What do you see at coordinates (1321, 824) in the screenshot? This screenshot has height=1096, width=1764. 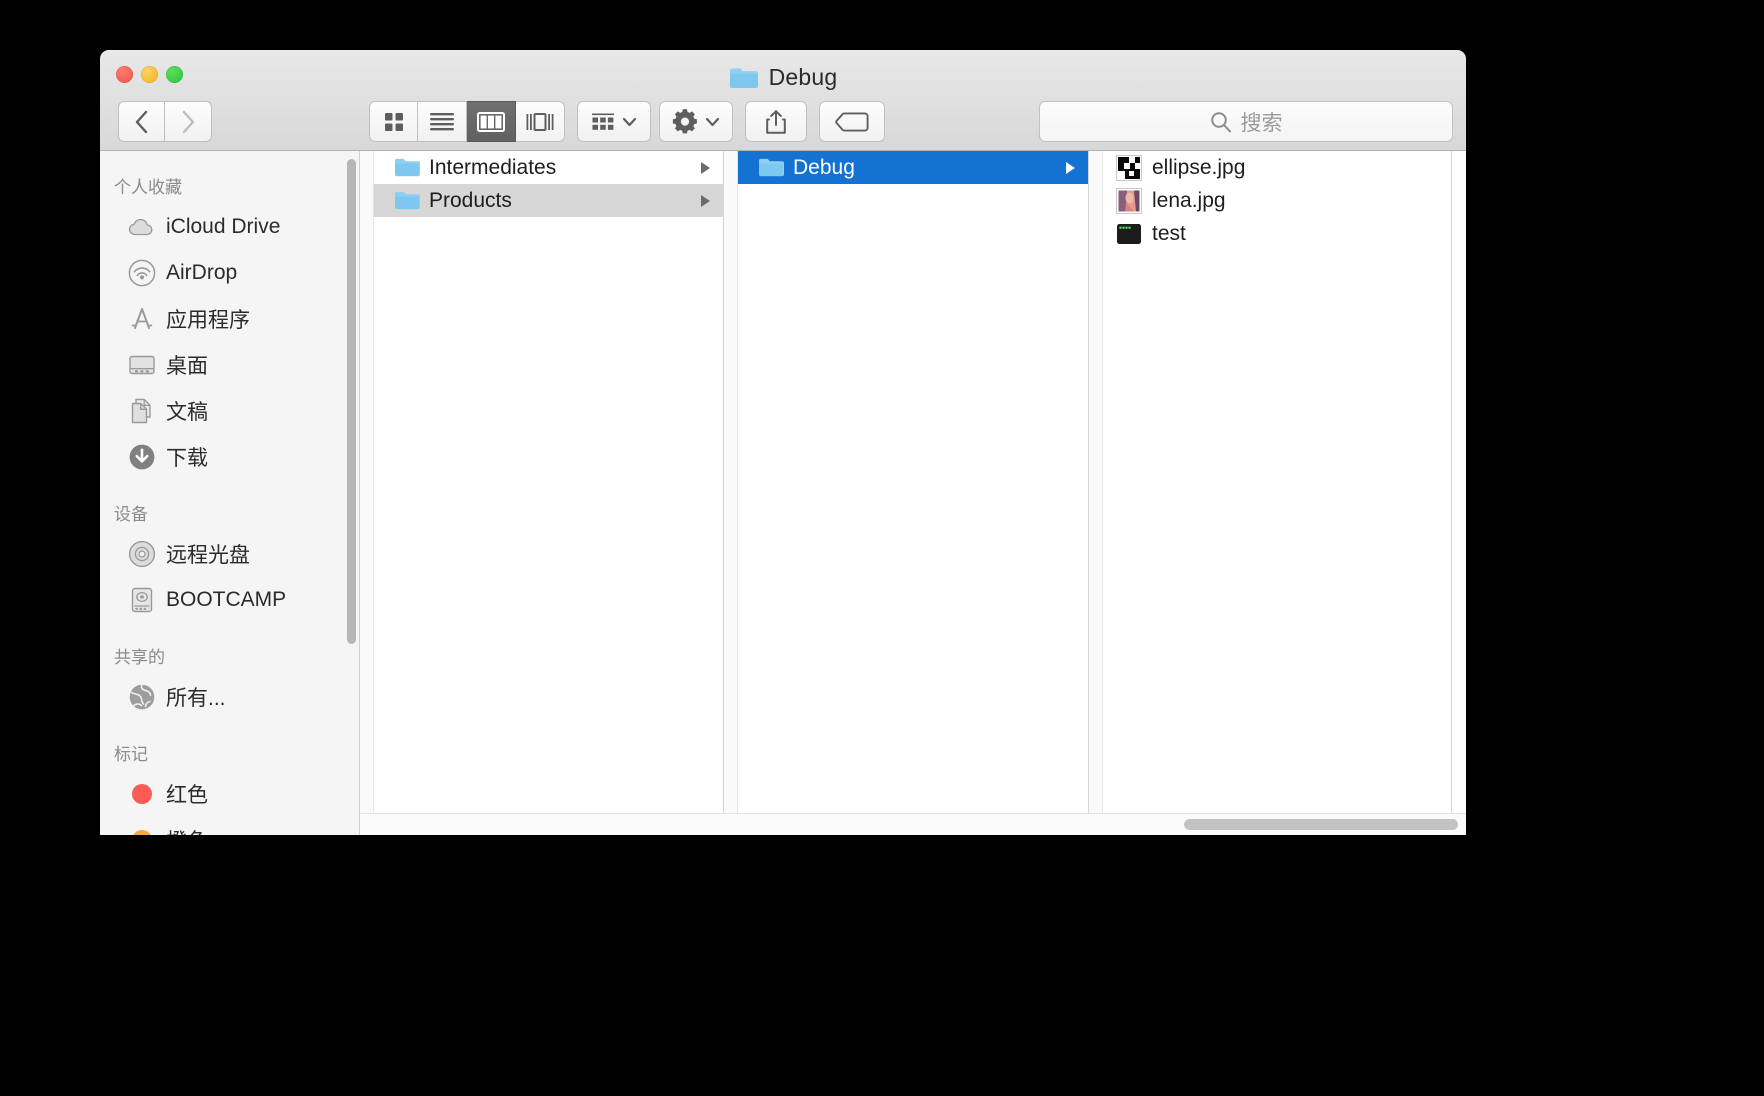 I see `horizontal-scrollbar-thumb` at bounding box center [1321, 824].